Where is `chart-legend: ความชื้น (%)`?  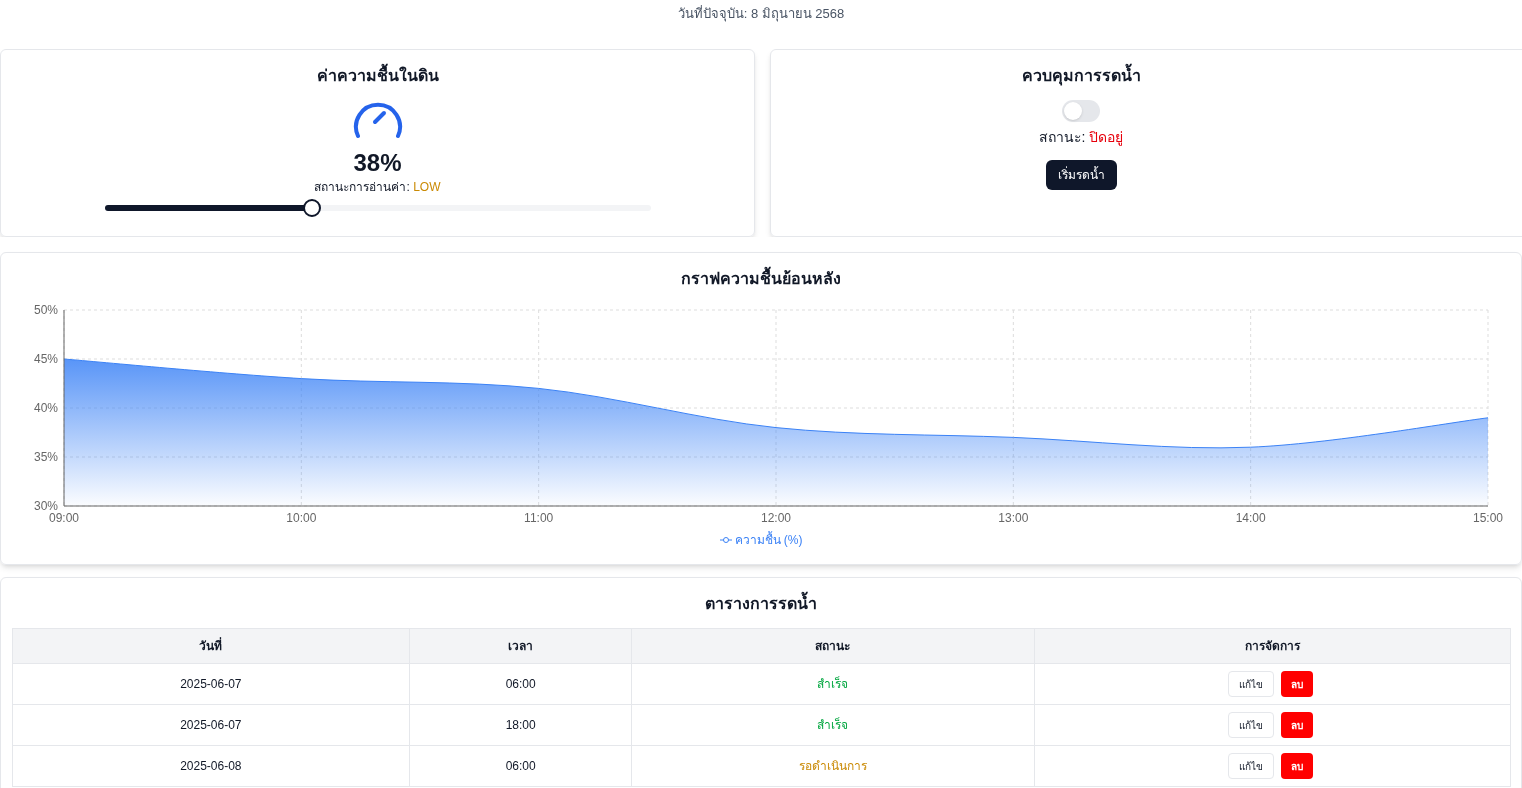
chart-legend: ความชื้น (%) is located at coordinates (761, 540).